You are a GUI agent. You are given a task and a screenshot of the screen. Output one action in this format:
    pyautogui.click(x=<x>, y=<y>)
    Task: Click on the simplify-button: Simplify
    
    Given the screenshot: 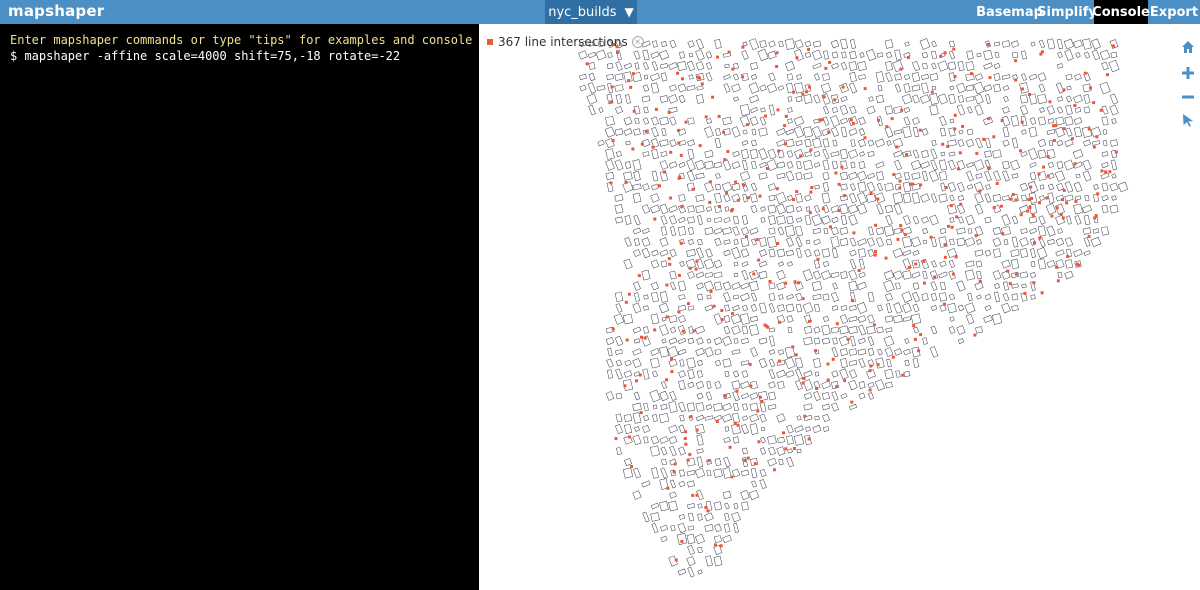 What is the action you would take?
    pyautogui.click(x=1067, y=12)
    